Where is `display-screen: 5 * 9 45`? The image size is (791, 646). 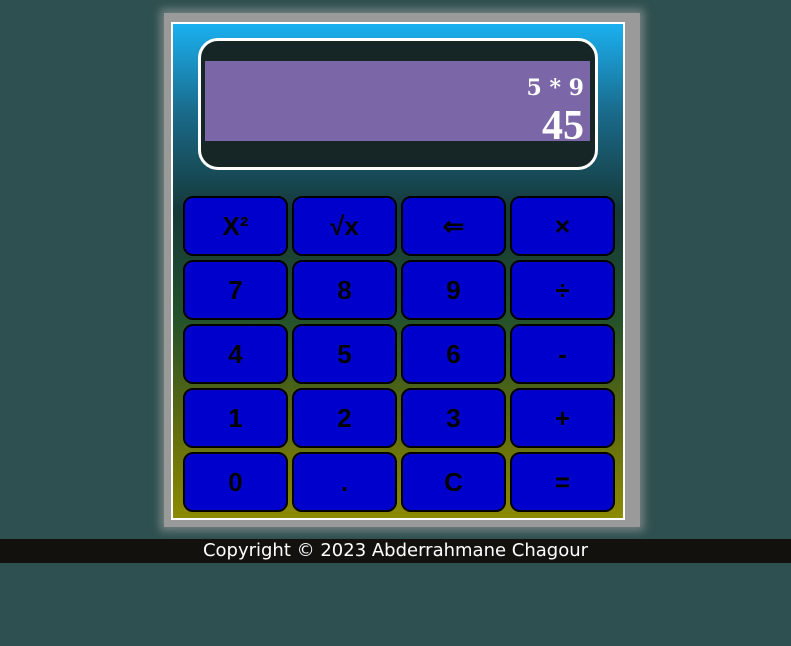
display-screen: 5 * 9 45 is located at coordinates (397, 105).